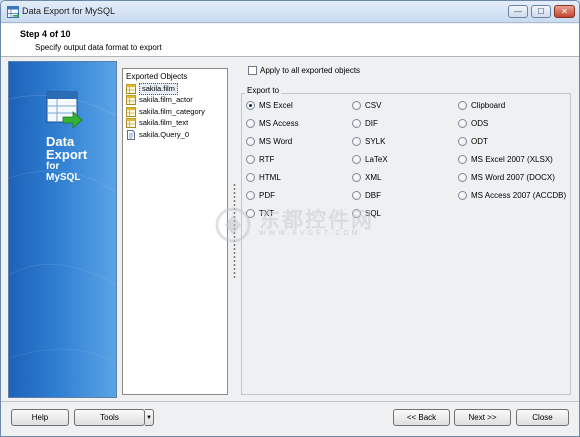 The height and width of the screenshot is (437, 580). I want to click on format-radio-accdb: MS Access 2007 (ACCDB), so click(512, 195).